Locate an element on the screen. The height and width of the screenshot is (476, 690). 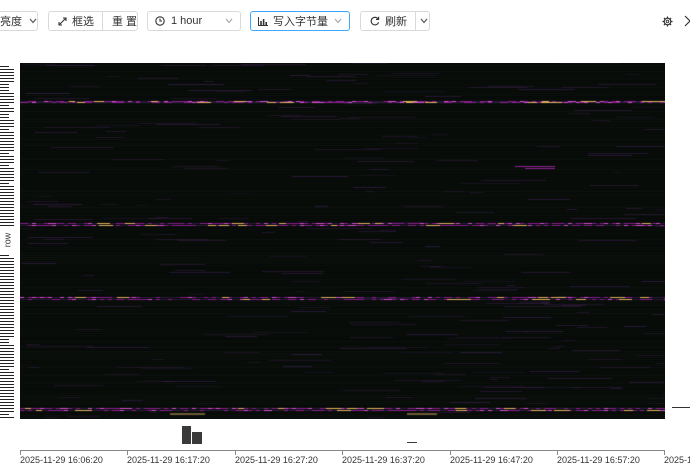
time-tick-label: 2025-11-29 16:27:20 is located at coordinates (276, 460).